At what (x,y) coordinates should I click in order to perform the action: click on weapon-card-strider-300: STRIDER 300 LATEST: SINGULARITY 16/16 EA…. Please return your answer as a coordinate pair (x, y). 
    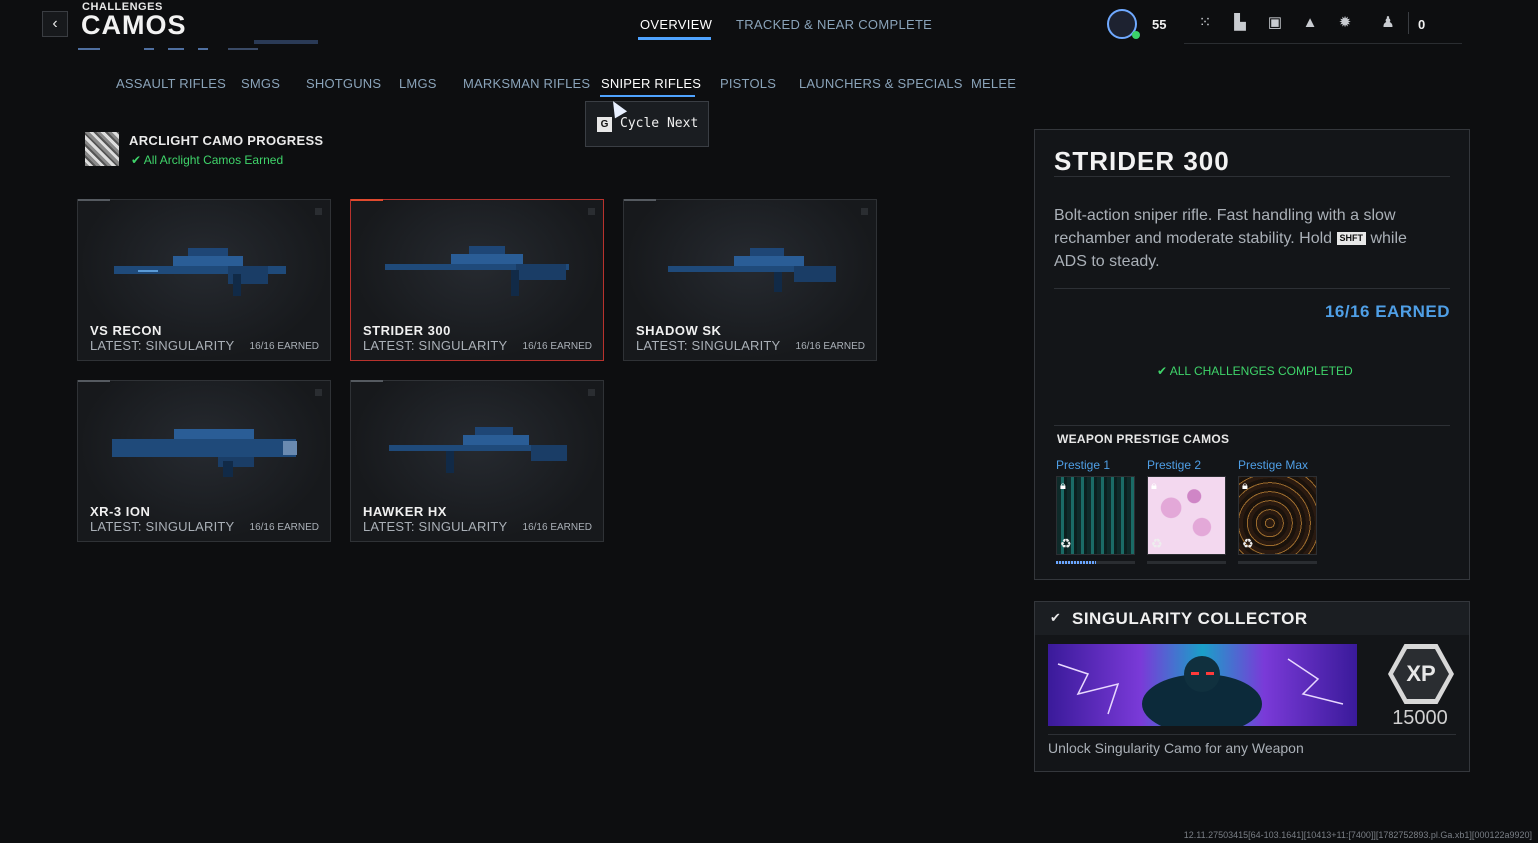
    Looking at the image, I should click on (477, 280).